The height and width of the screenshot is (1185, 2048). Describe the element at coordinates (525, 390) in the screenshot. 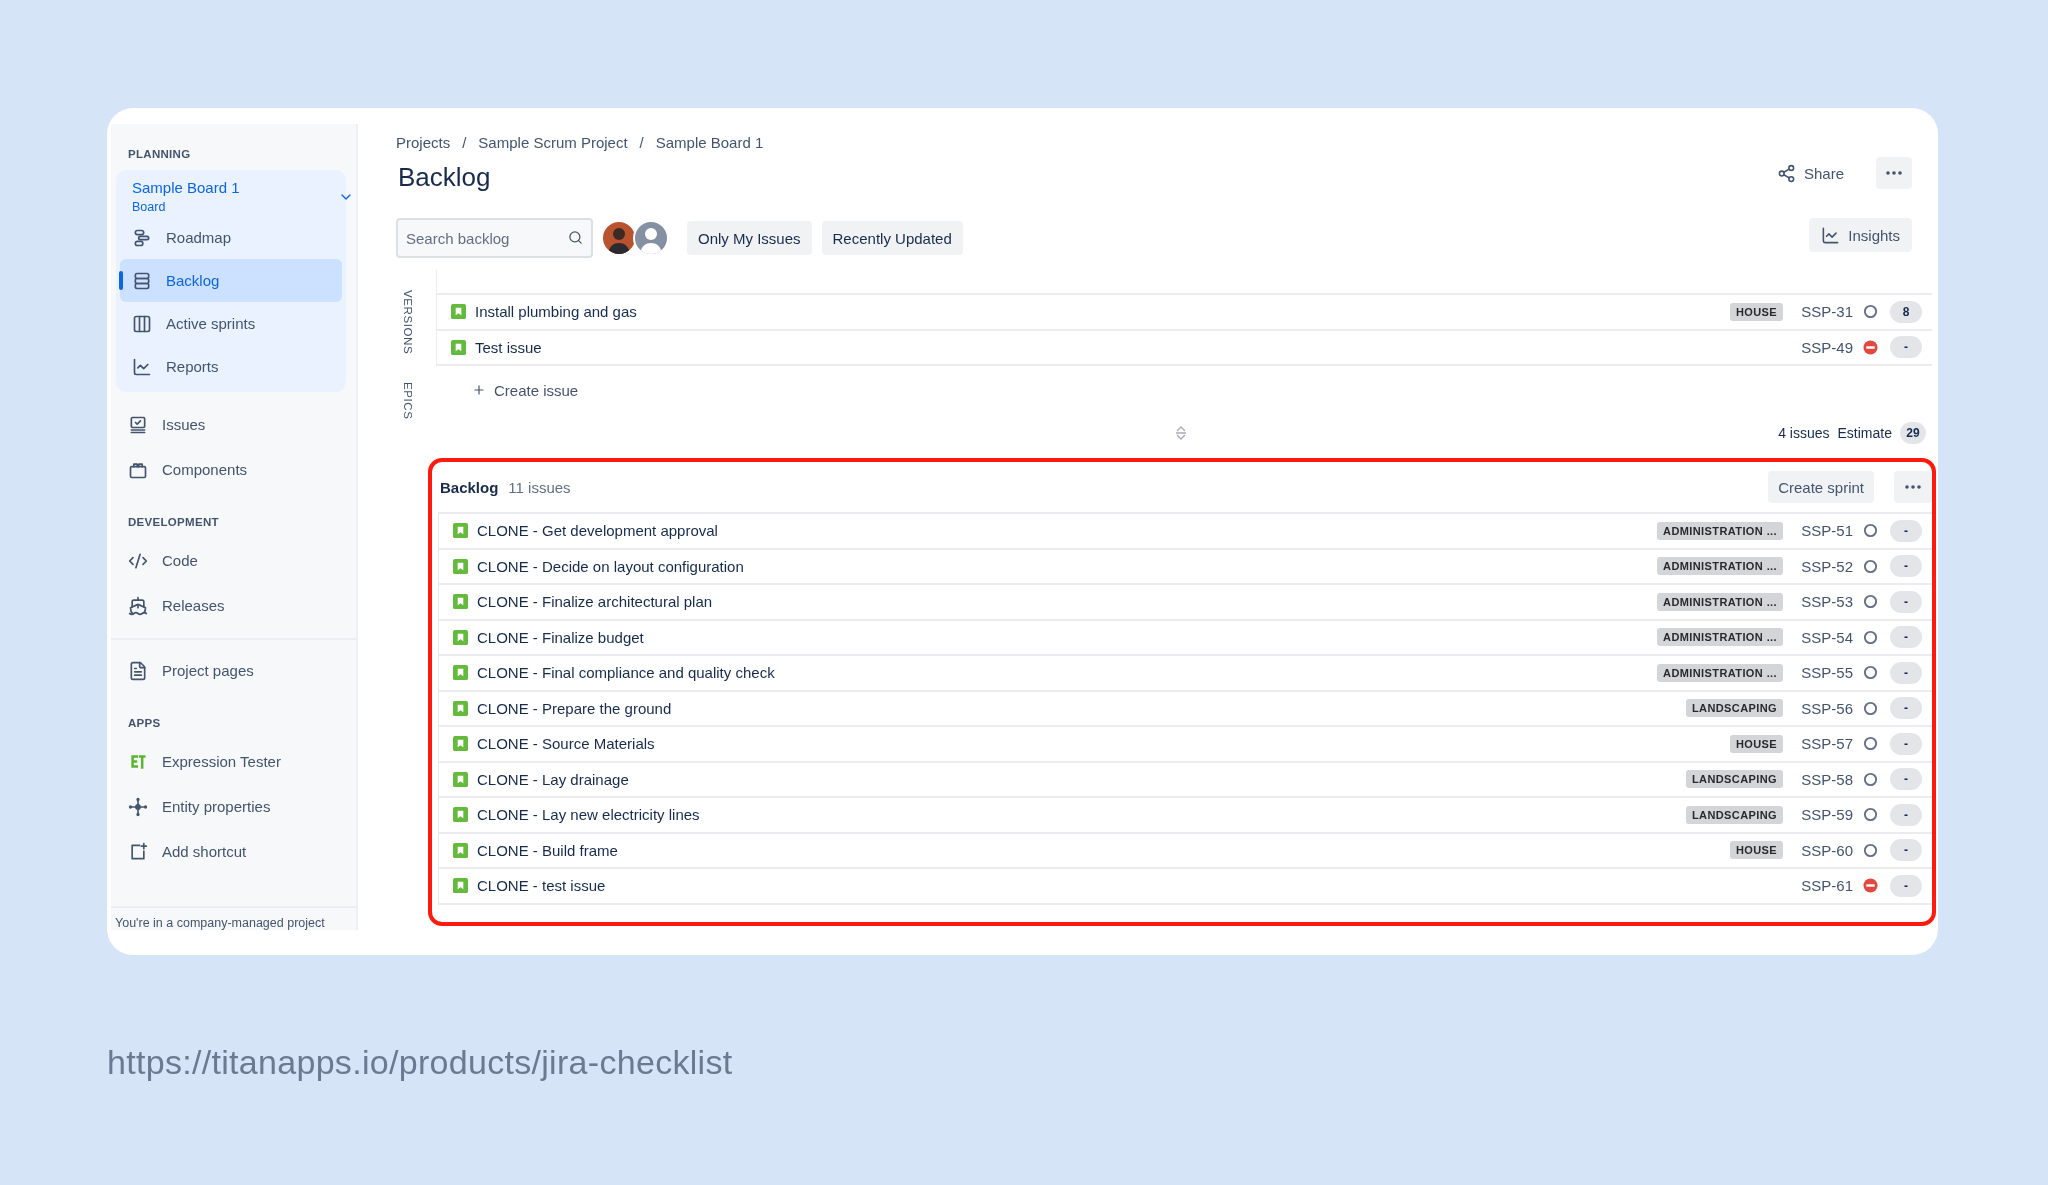

I see `create-issue-button: Create issue` at that location.